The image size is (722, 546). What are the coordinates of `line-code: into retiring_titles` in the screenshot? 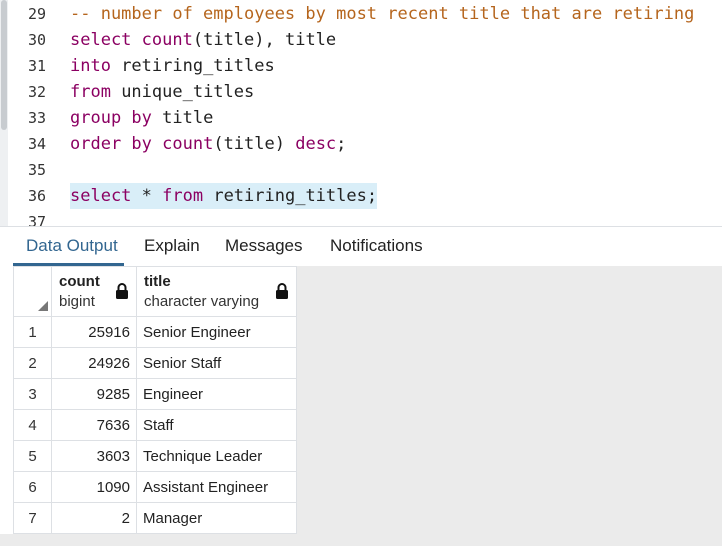 It's located at (172, 66).